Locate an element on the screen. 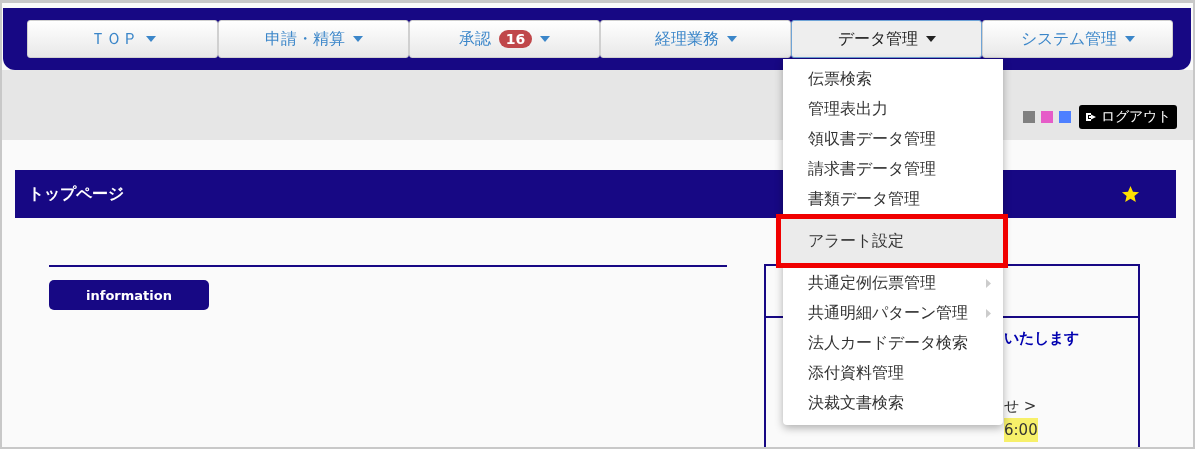  menu-item: アラート設定 is located at coordinates (892, 241).